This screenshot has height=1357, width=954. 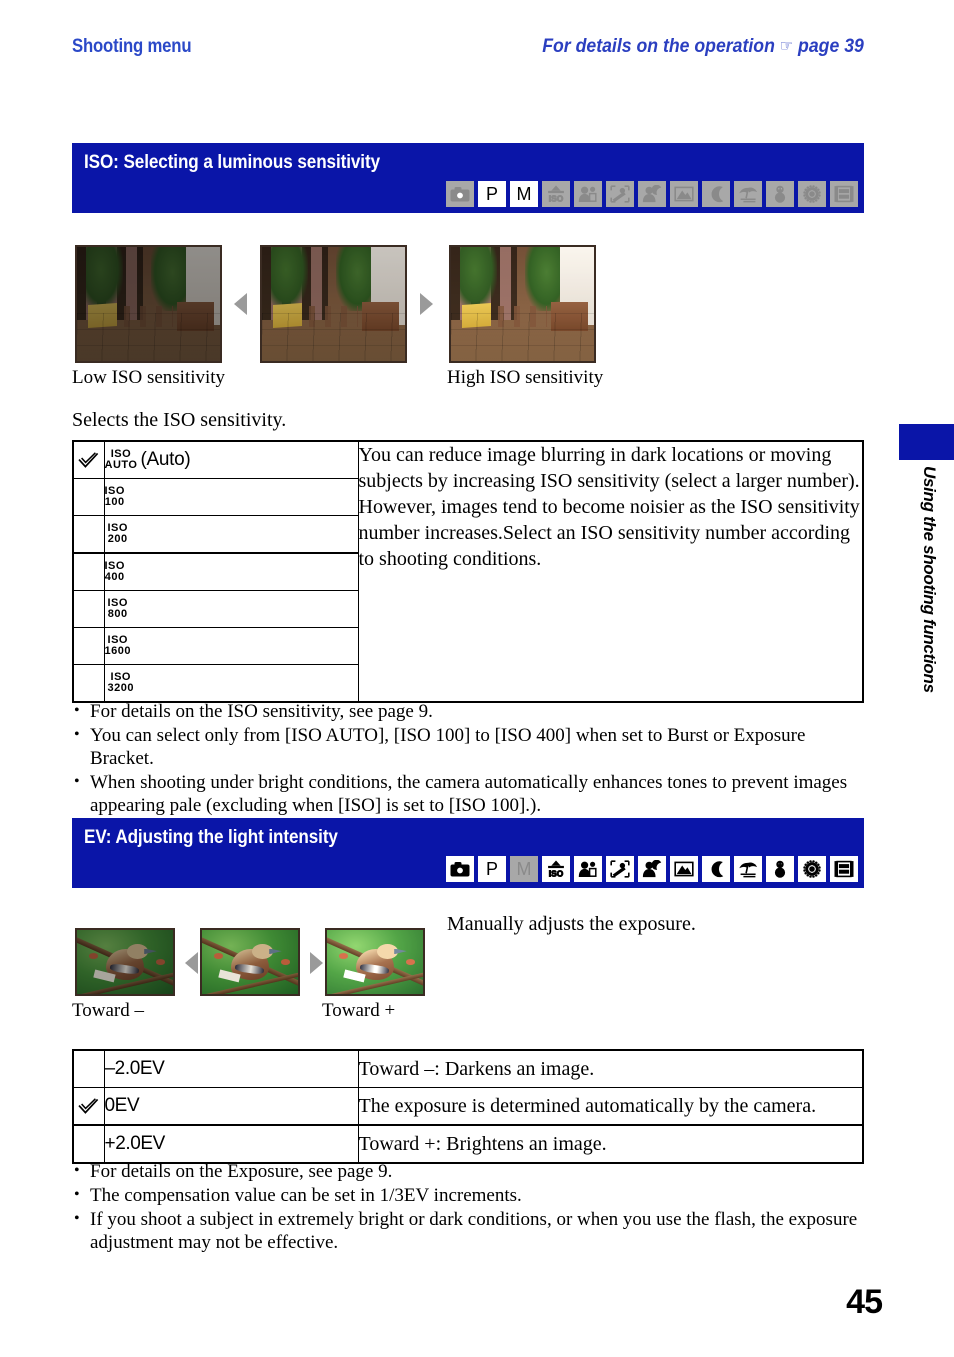 I want to click on running-head-right-suffix: page 39, so click(x=831, y=46).